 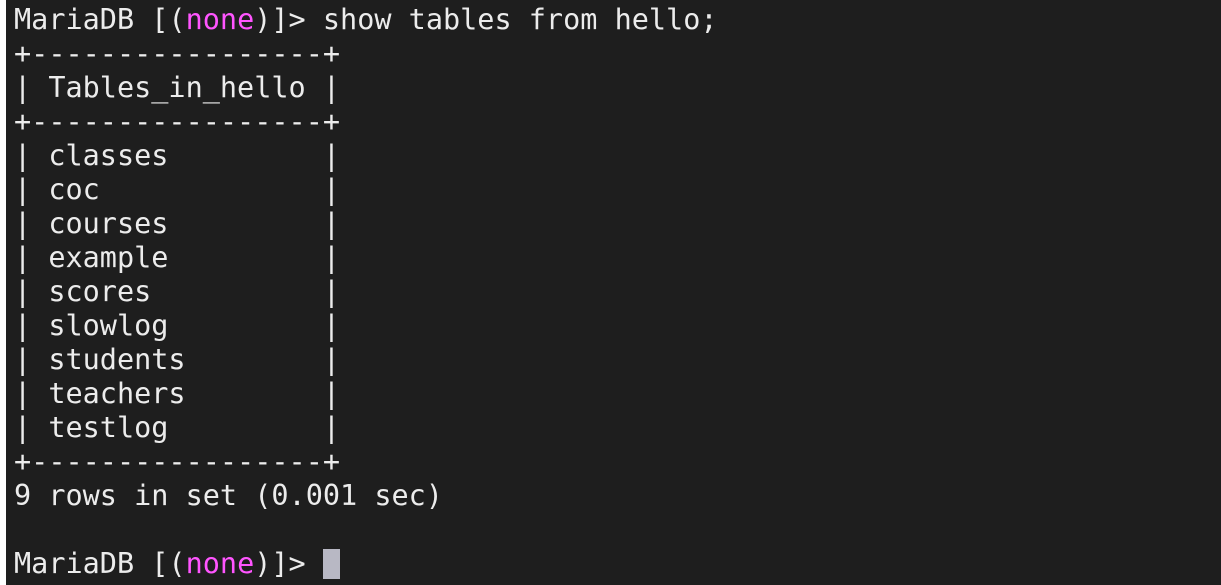 I want to click on table-row: | students |, so click(x=177, y=359).